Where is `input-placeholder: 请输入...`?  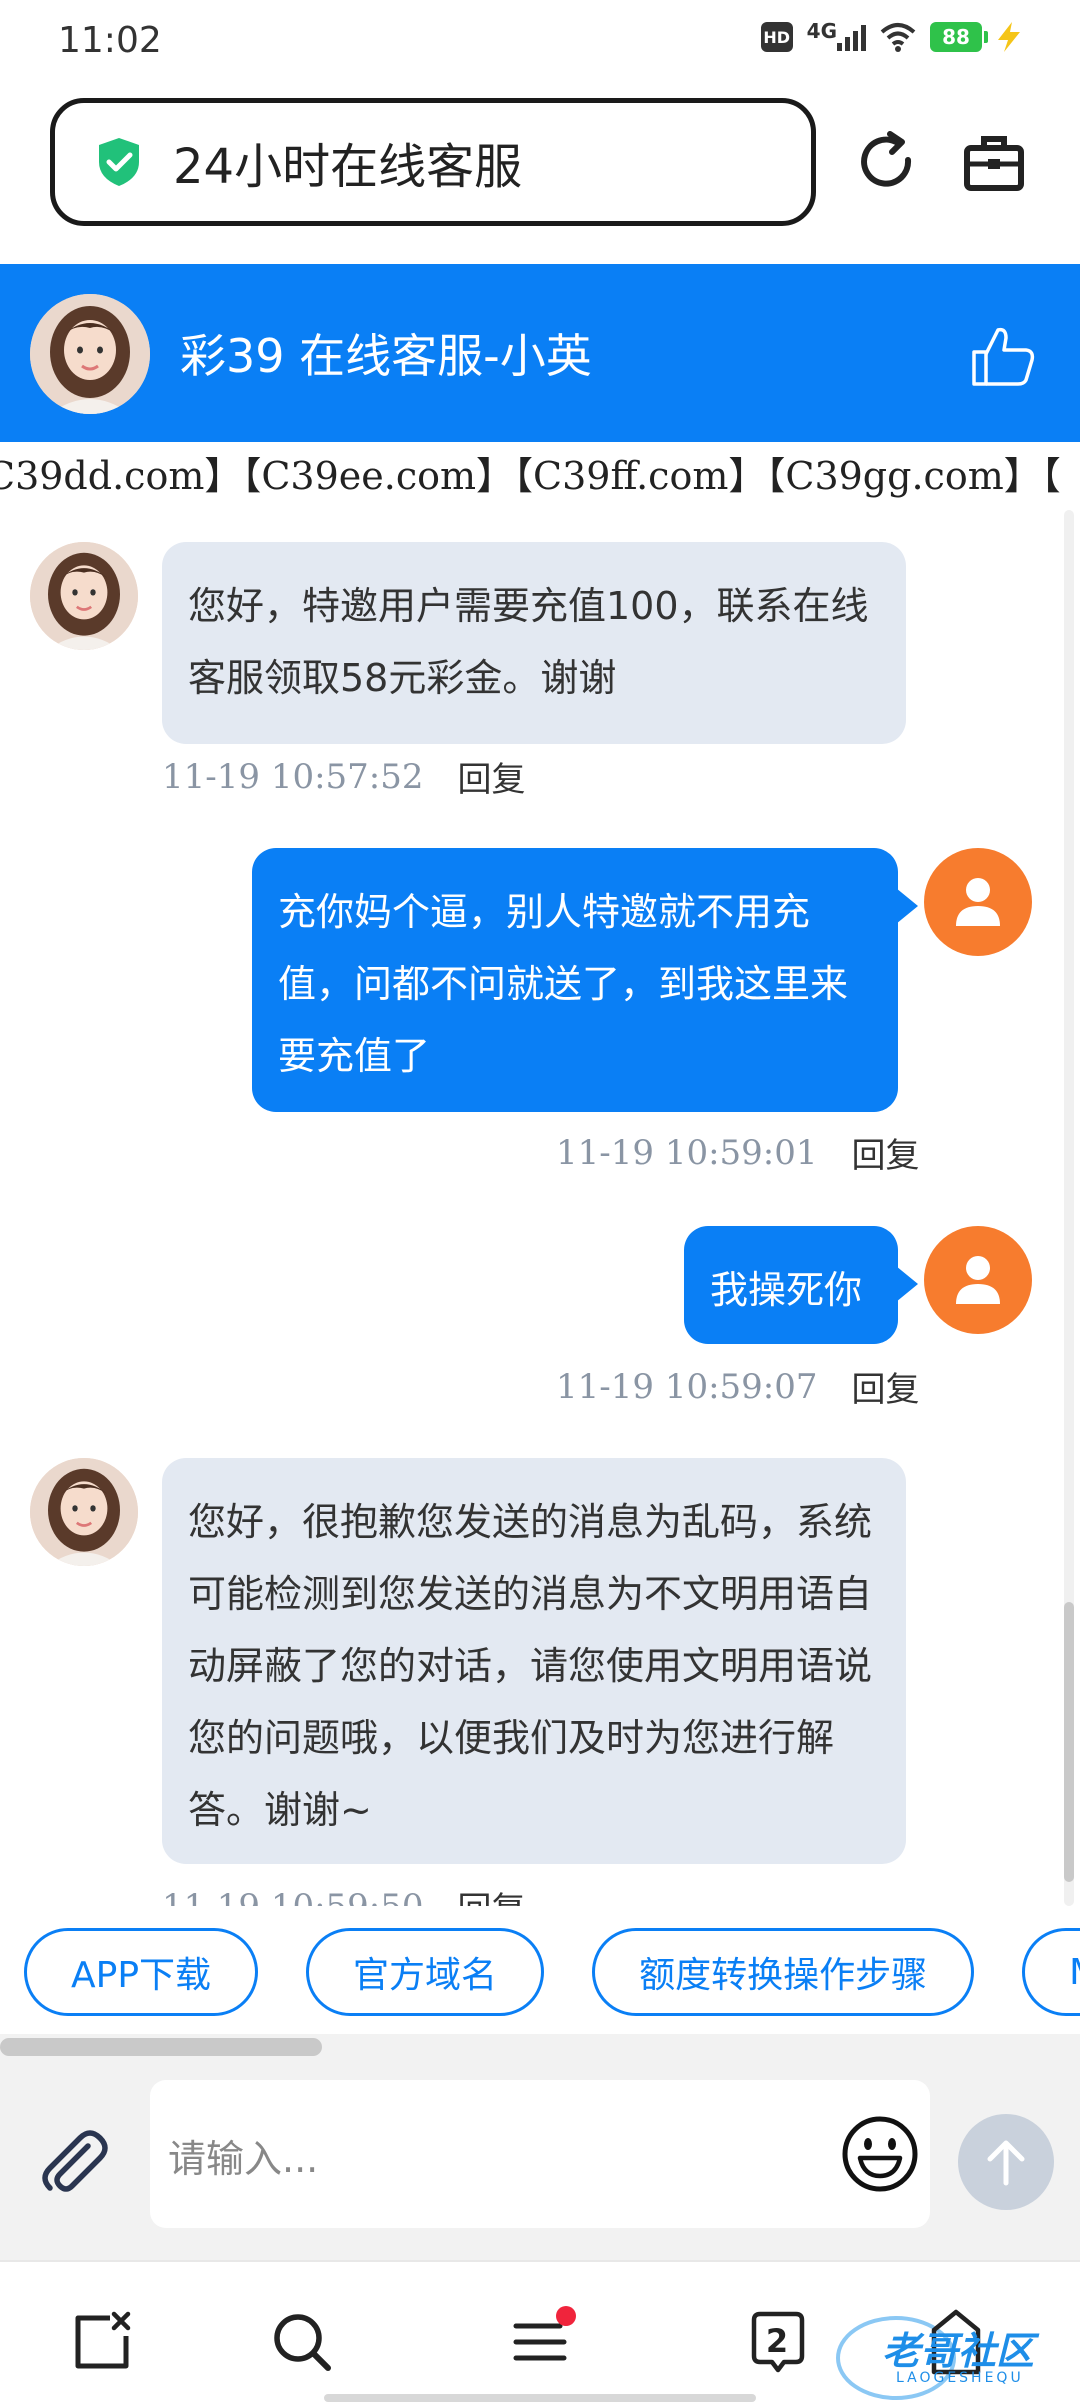 input-placeholder: 请输入... is located at coordinates (243, 2159).